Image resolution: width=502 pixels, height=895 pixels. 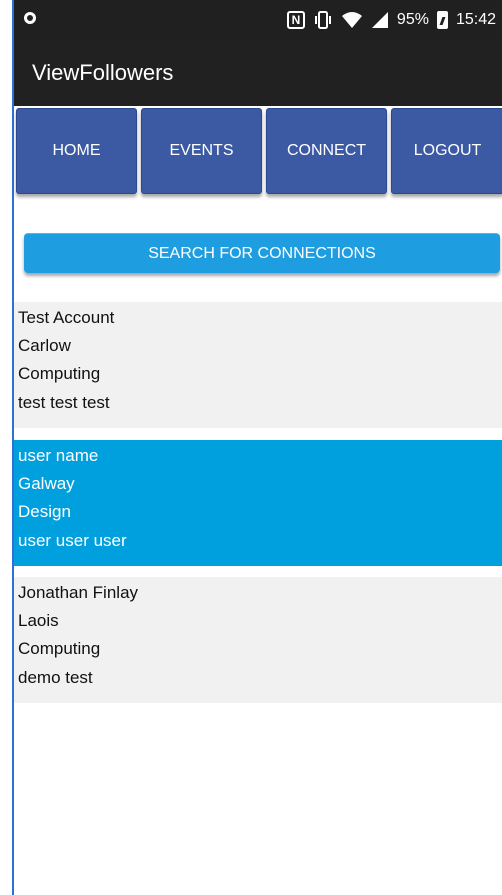 What do you see at coordinates (46, 483) in the screenshot?
I see `follower-location: Galway` at bounding box center [46, 483].